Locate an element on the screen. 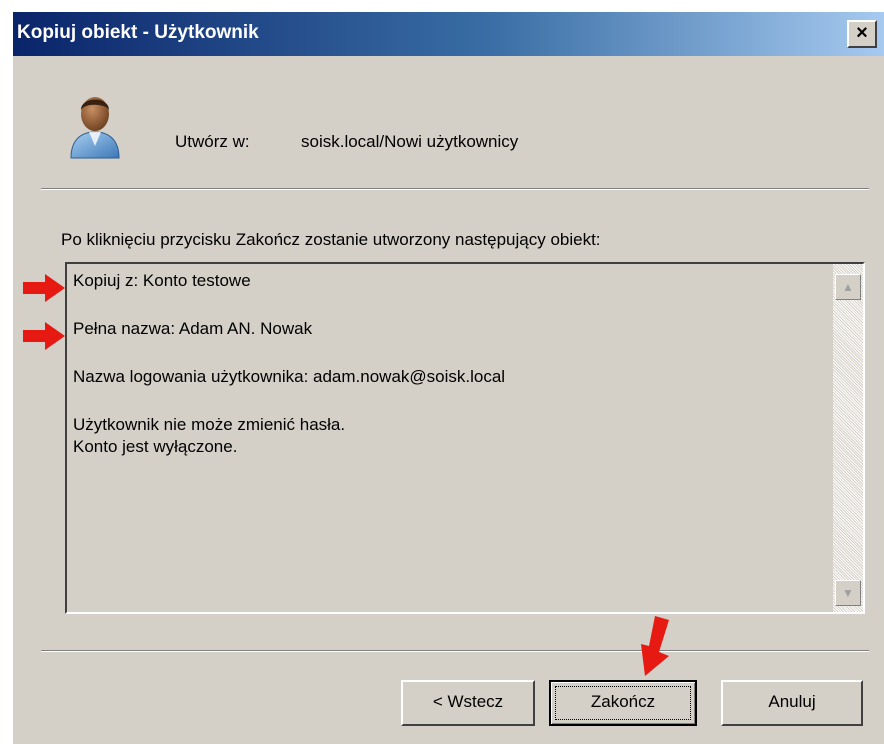  annotation-arrow-copy-from is located at coordinates (44, 288).